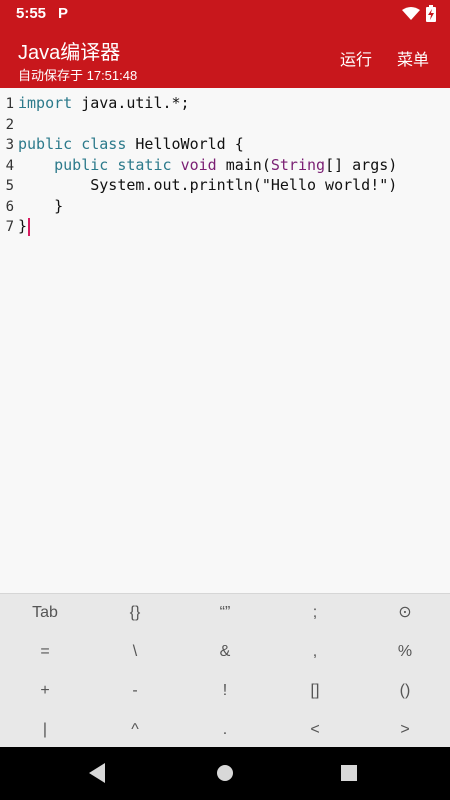 Image resolution: width=450 pixels, height=800 pixels. I want to click on home-icon, so click(225, 773).